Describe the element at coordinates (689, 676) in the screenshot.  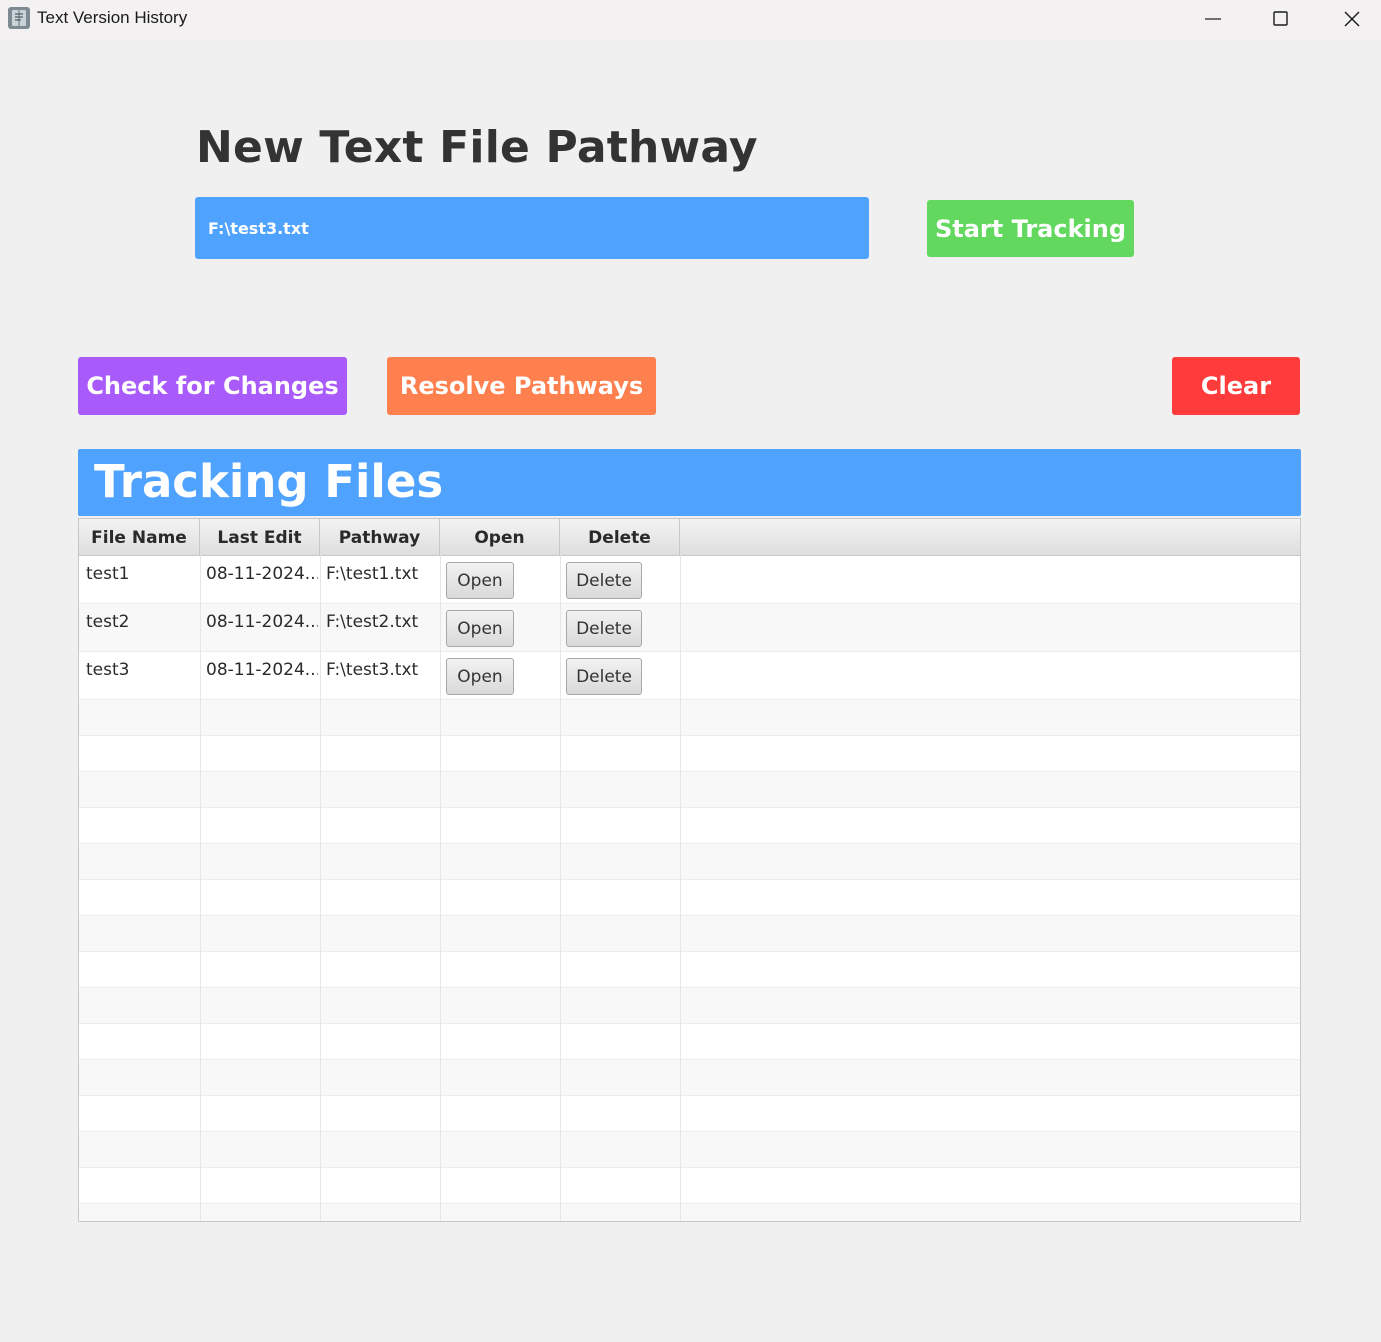
I see `table-row: test3 08-11-2024... F:\test3.txt Open Delete` at that location.